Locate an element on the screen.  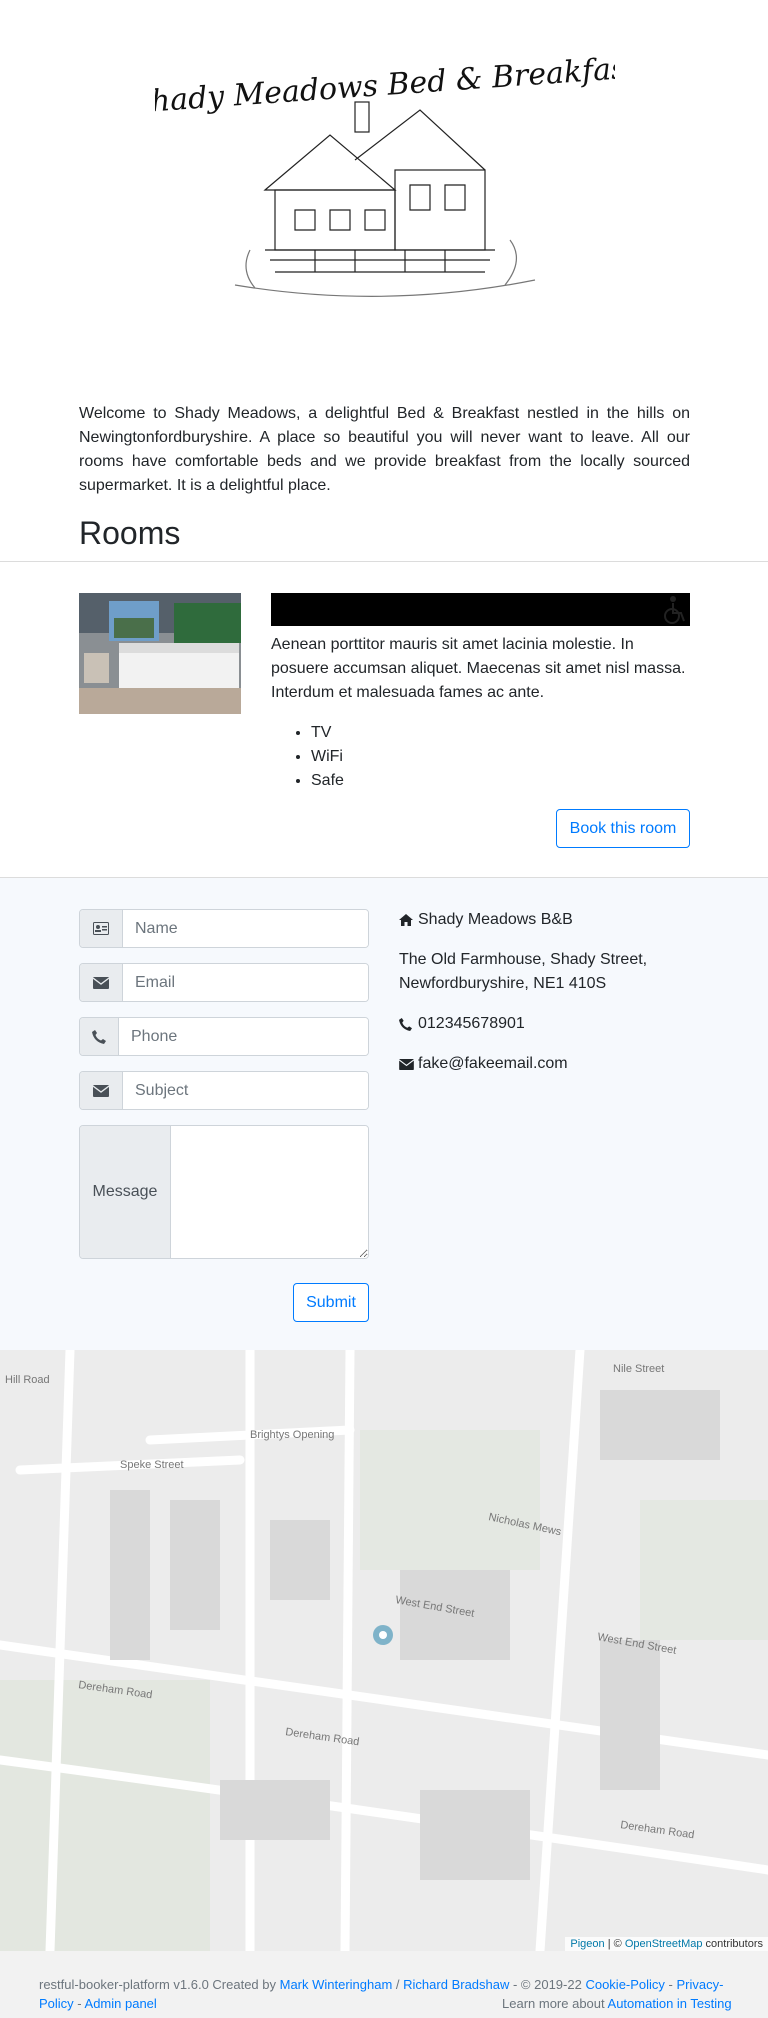
map-label-street: Nile Street is located at coordinates (638, 1369).